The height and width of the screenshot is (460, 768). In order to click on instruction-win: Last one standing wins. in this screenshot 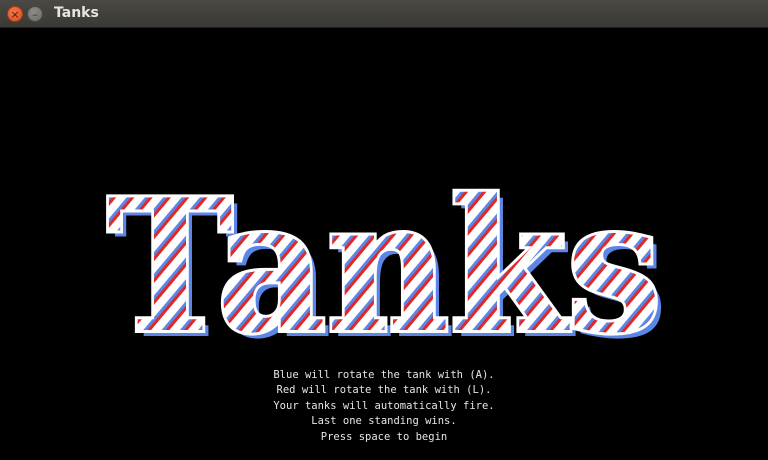, I will do `click(384, 421)`.